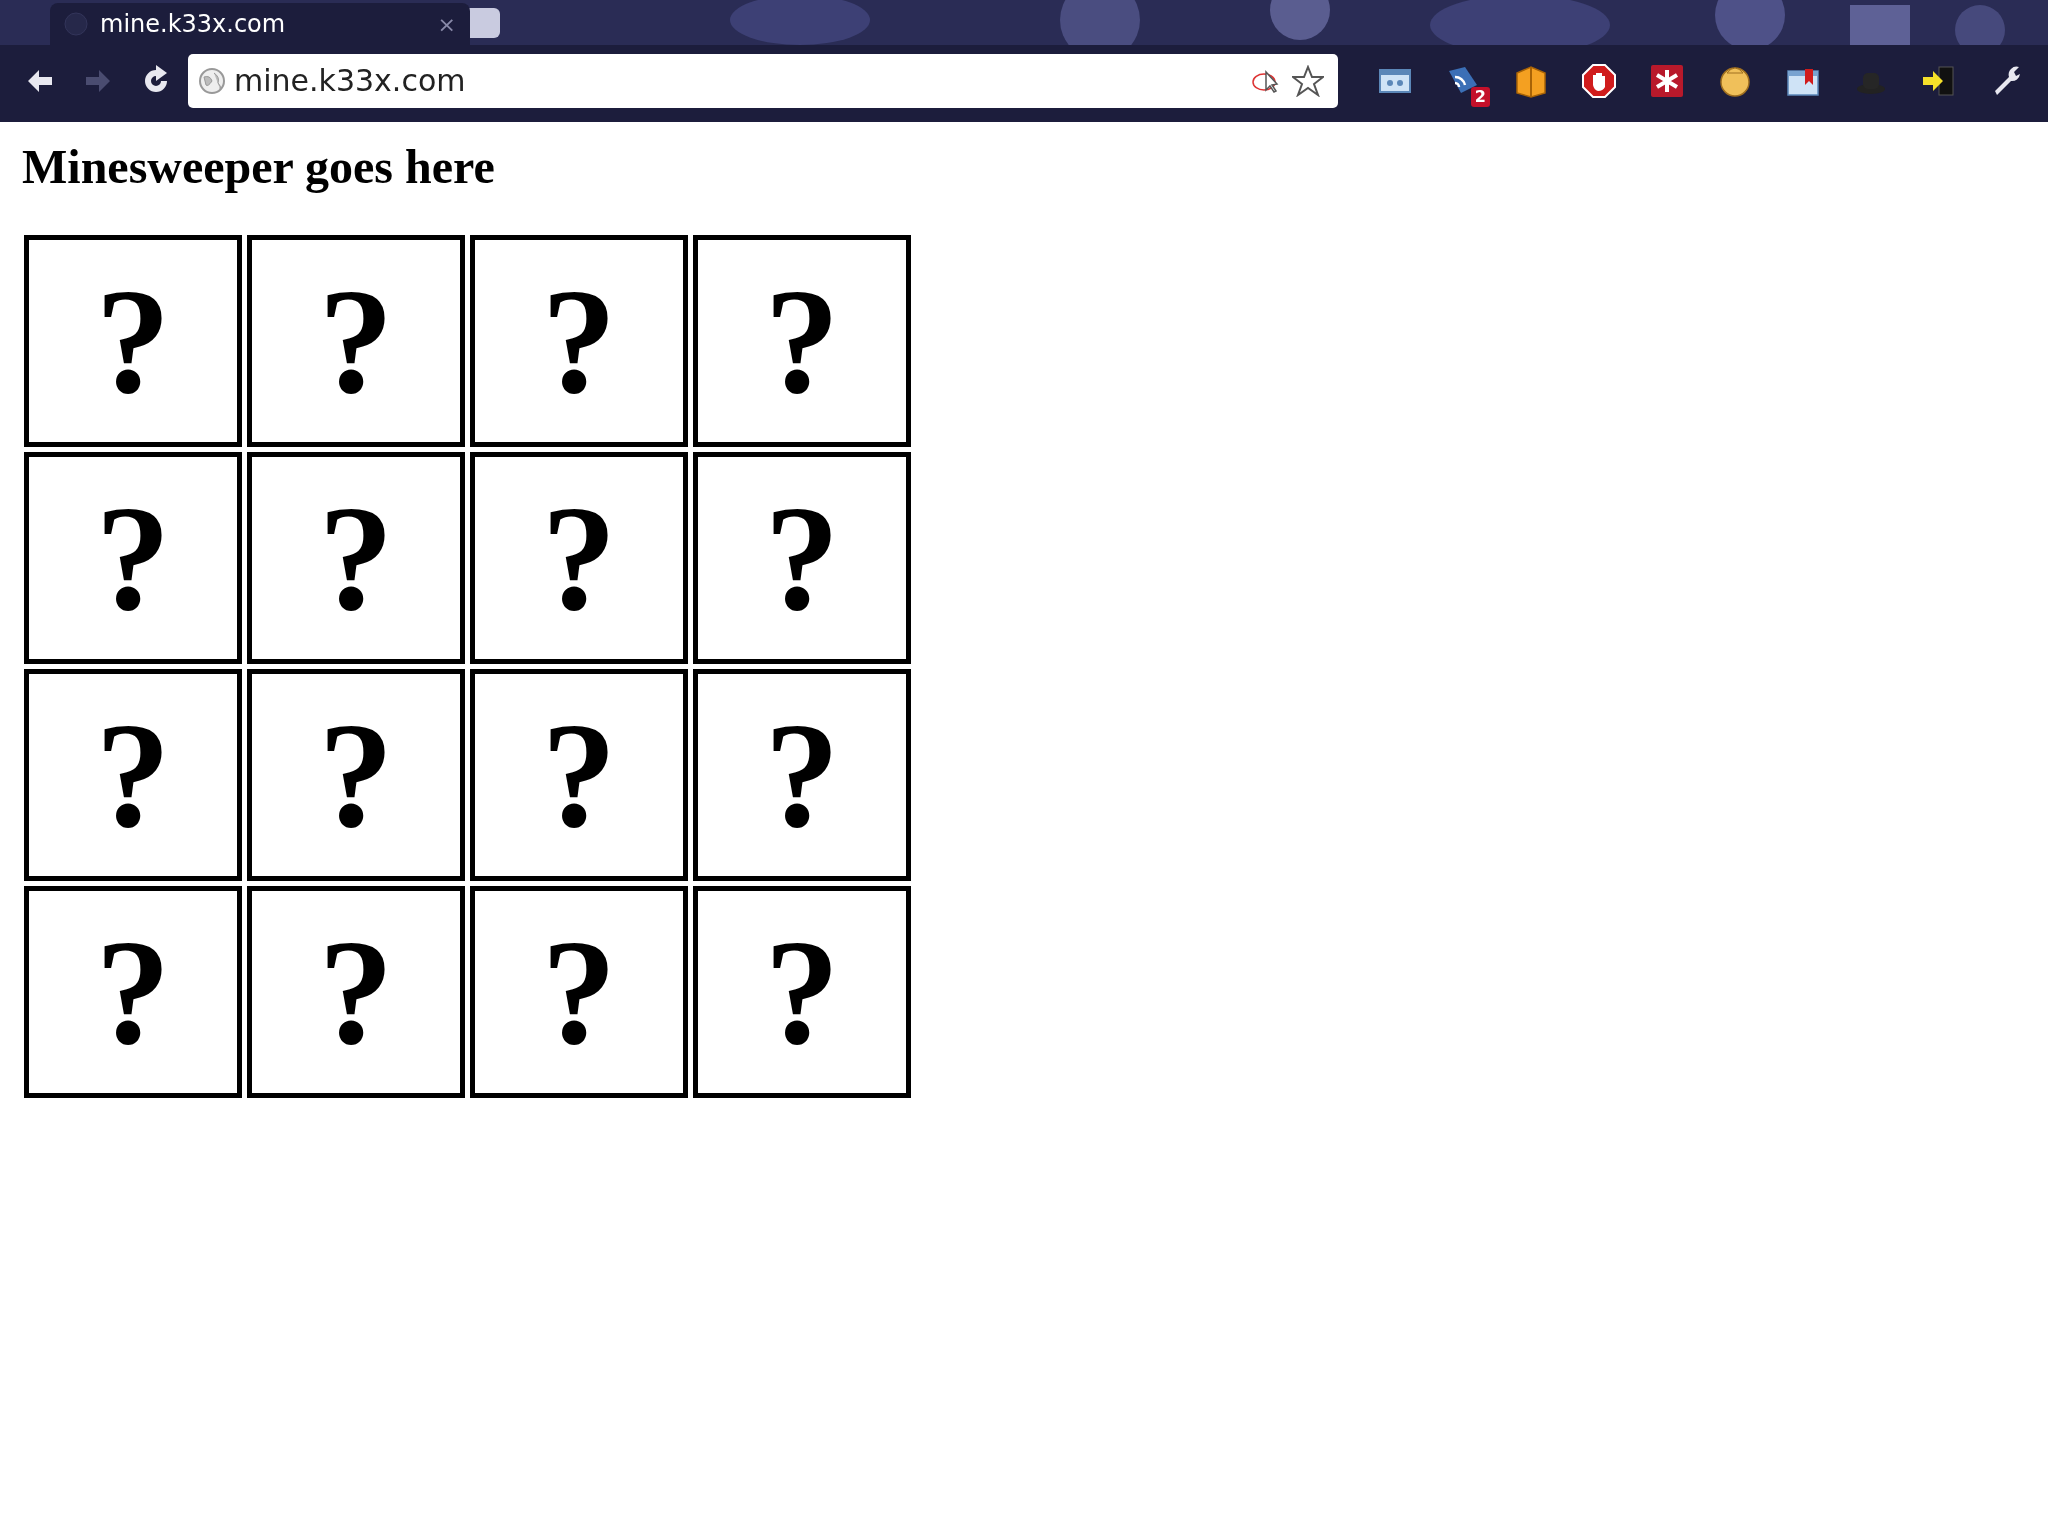  What do you see at coordinates (193, 24) in the screenshot?
I see `tab-title: mine.k33x.com` at bounding box center [193, 24].